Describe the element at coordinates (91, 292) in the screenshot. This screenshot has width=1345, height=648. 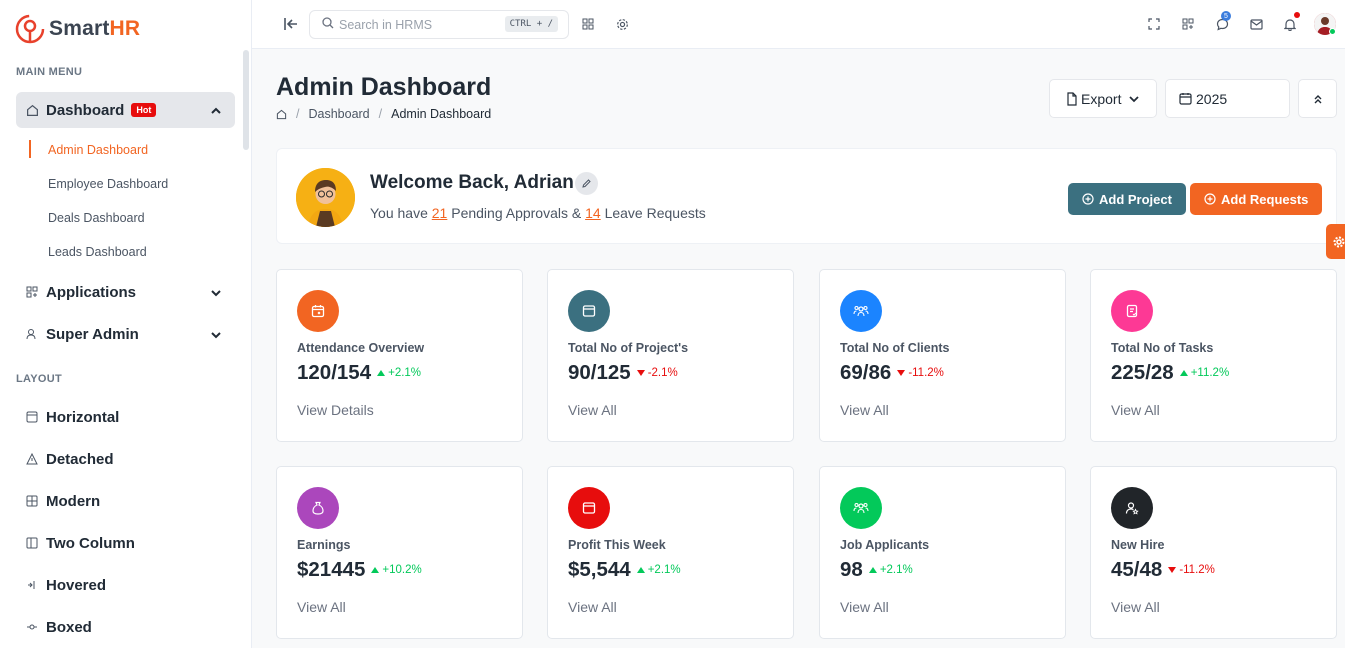
I see `sidebar-item-label: Applications` at that location.